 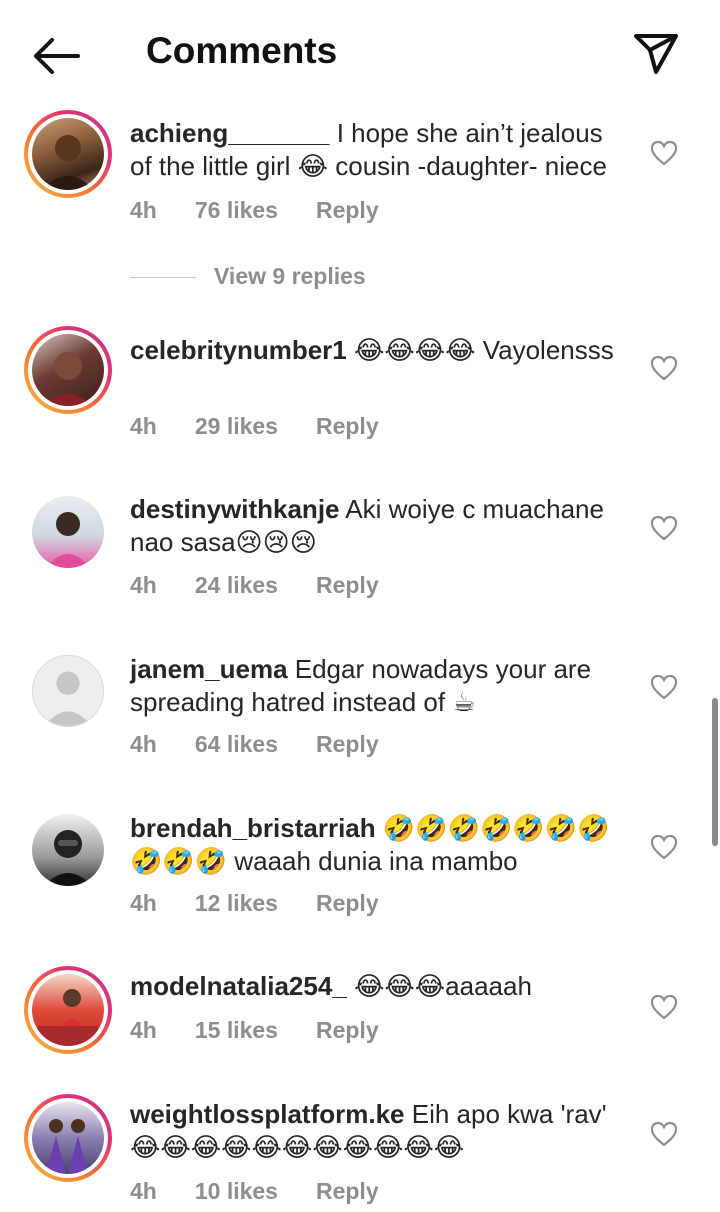 What do you see at coordinates (253, 828) in the screenshot?
I see `comment-username: brendah_bristarriah` at bounding box center [253, 828].